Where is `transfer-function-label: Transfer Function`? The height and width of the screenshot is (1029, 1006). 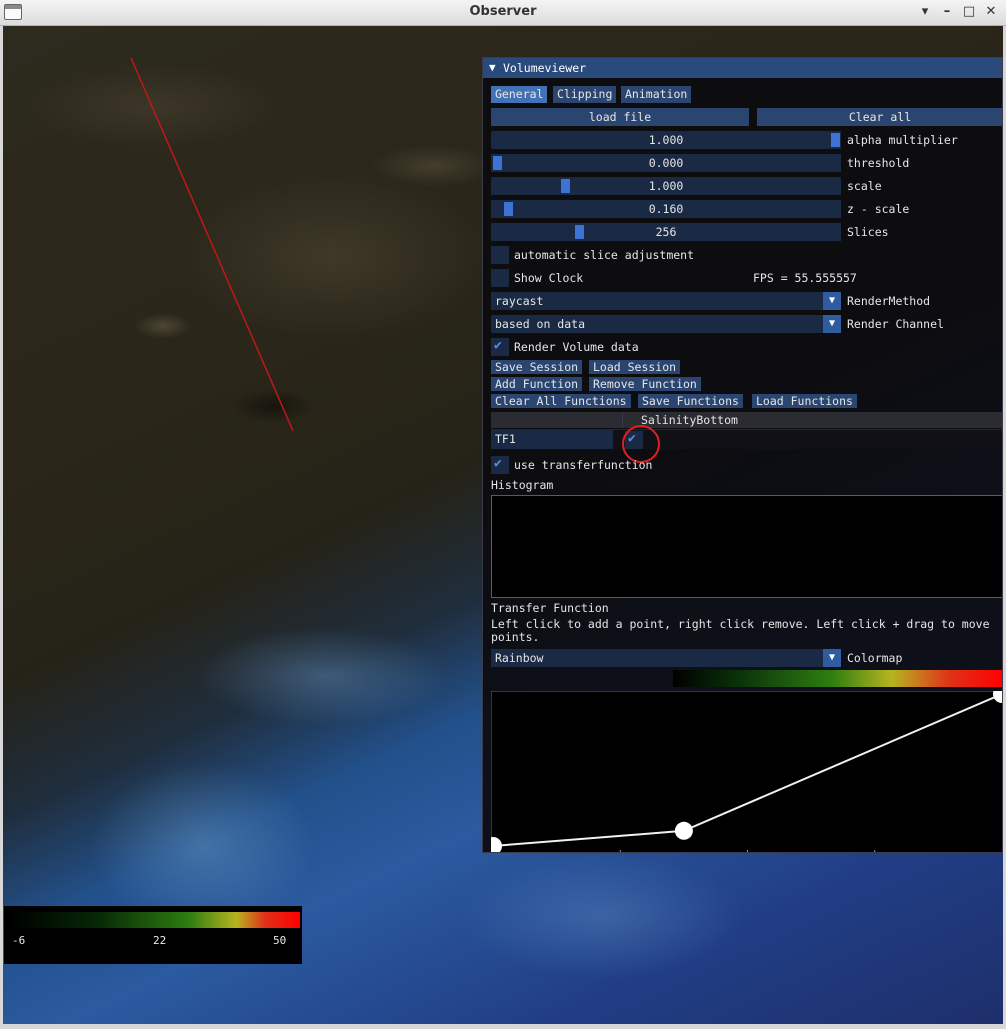 transfer-function-label: Transfer Function is located at coordinates (550, 608).